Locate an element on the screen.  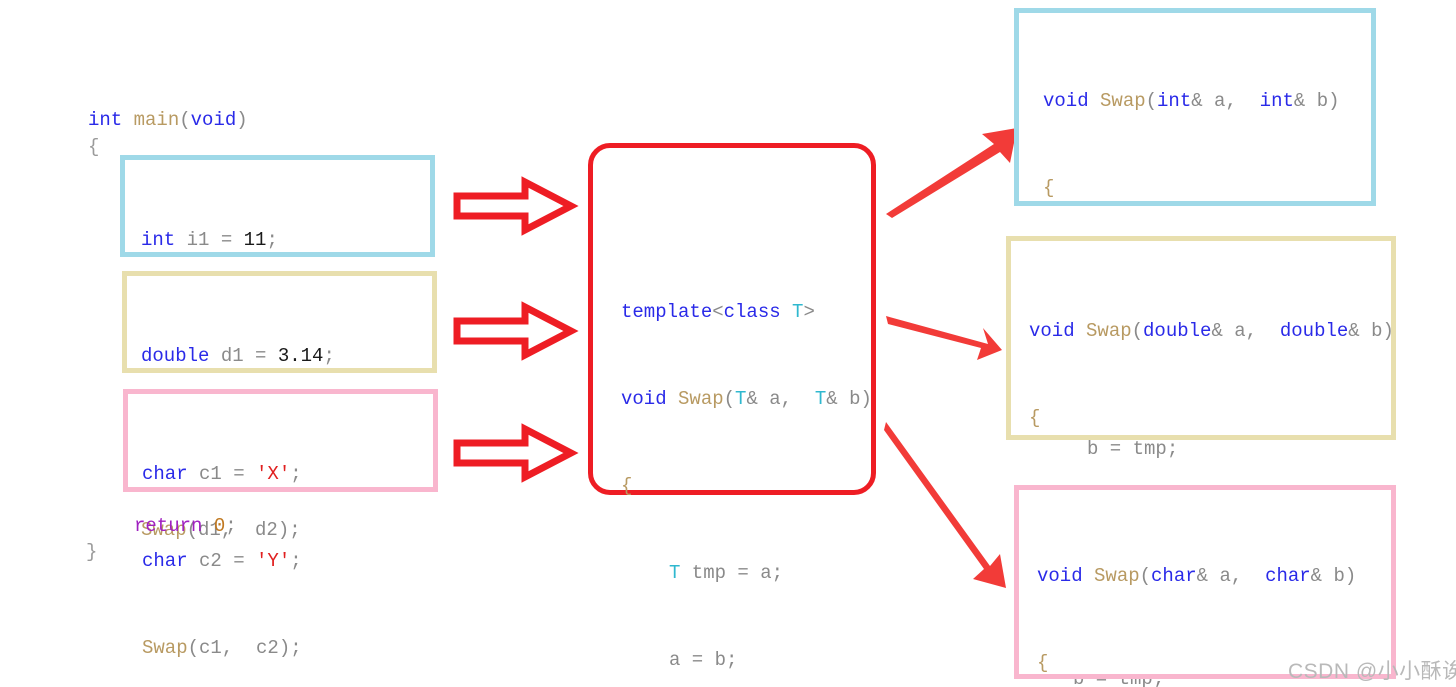
main-return-type: int is located at coordinates (105, 120).